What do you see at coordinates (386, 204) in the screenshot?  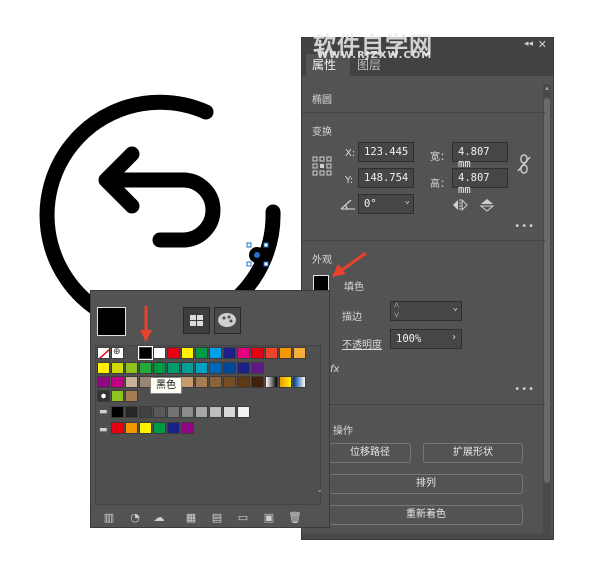 I see `rotate-angle-field: 0° ⌄` at bounding box center [386, 204].